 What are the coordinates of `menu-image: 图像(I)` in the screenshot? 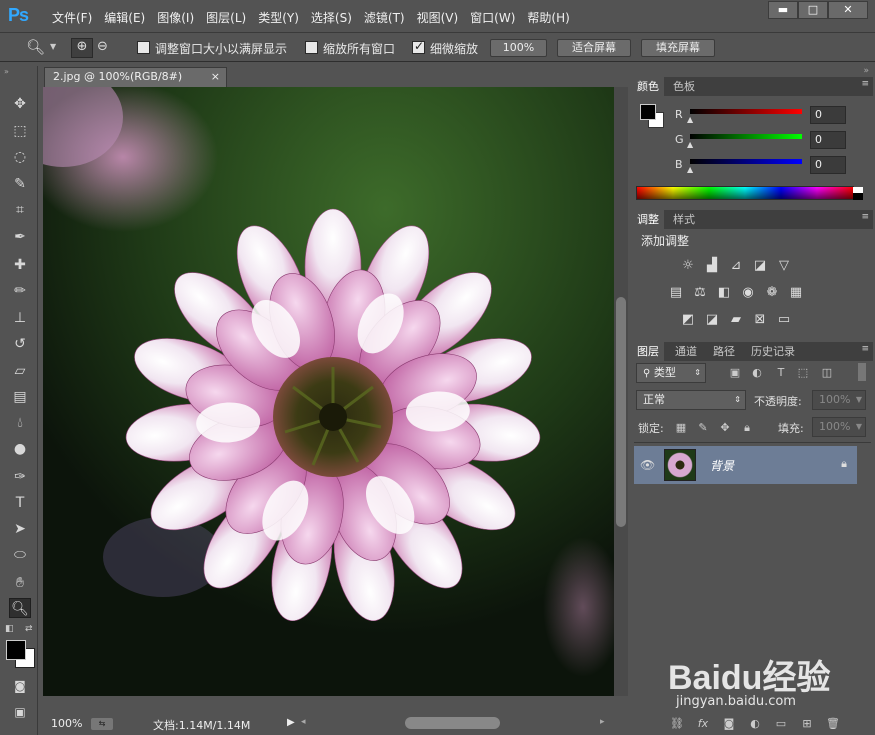 It's located at (175, 17).